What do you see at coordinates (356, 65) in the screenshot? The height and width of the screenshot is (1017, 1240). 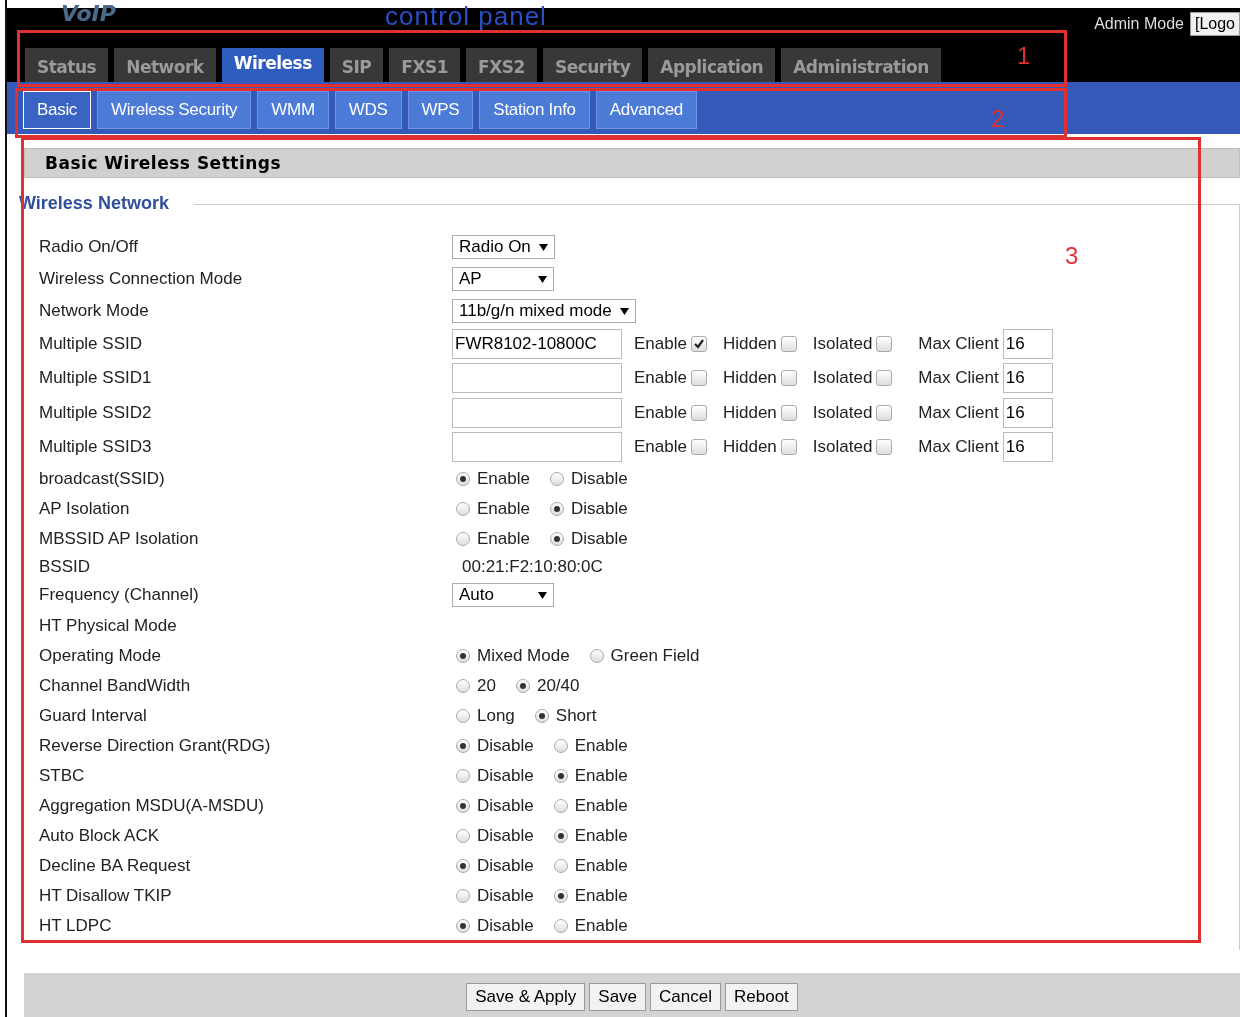 I see `main-tab: SIP` at bounding box center [356, 65].